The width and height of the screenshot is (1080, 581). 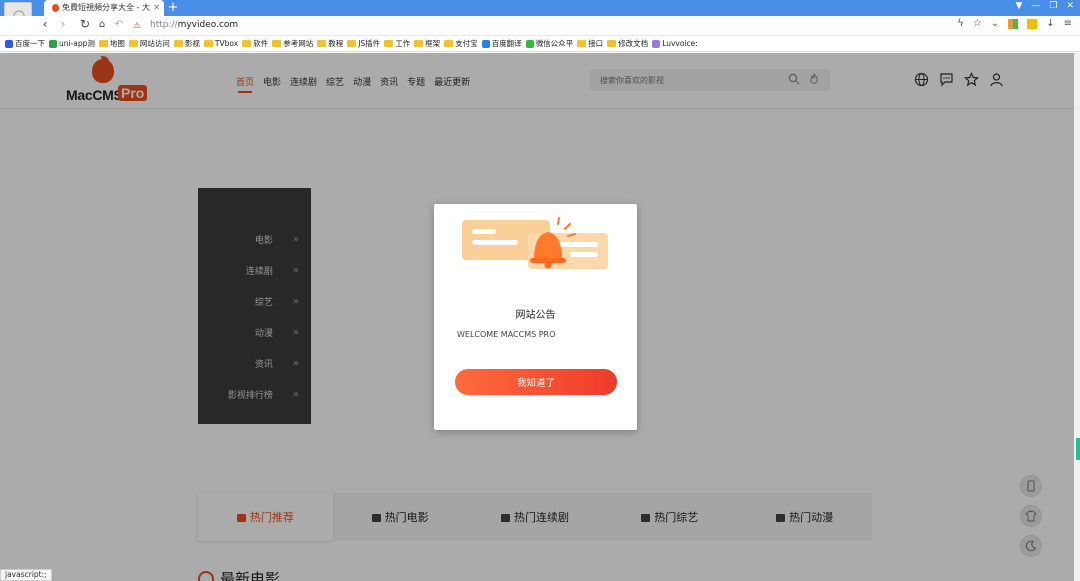 I want to click on bookmark-item: Luvvoice:, so click(x=675, y=43).